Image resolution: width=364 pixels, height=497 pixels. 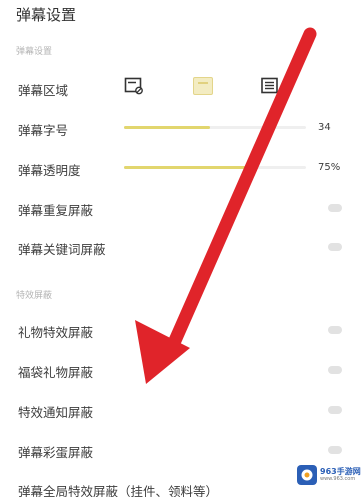 What do you see at coordinates (215, 127) in the screenshot?
I see `font-size-slider` at bounding box center [215, 127].